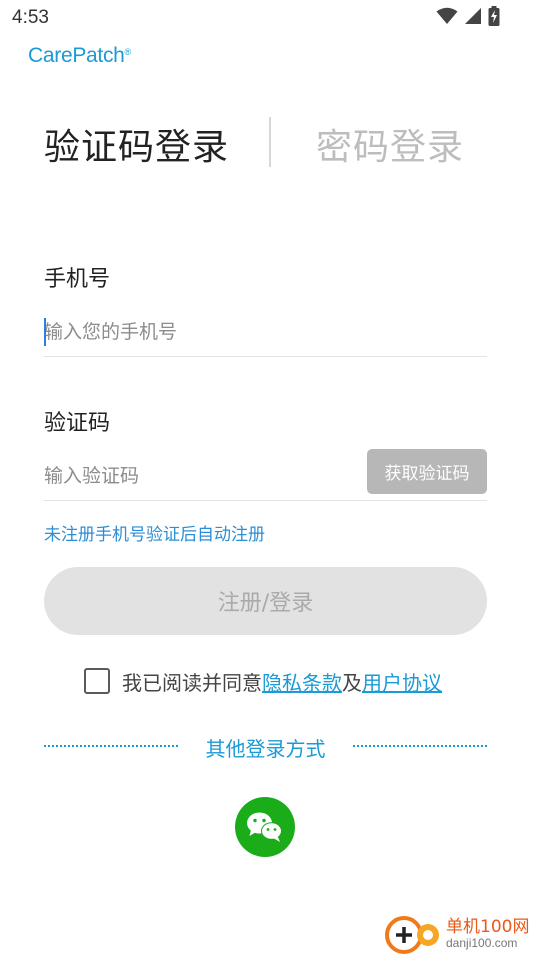 Image resolution: width=540 pixels, height=960 pixels. I want to click on auto-register-hint: 未注册手机号验证后自动注册, so click(154, 535).